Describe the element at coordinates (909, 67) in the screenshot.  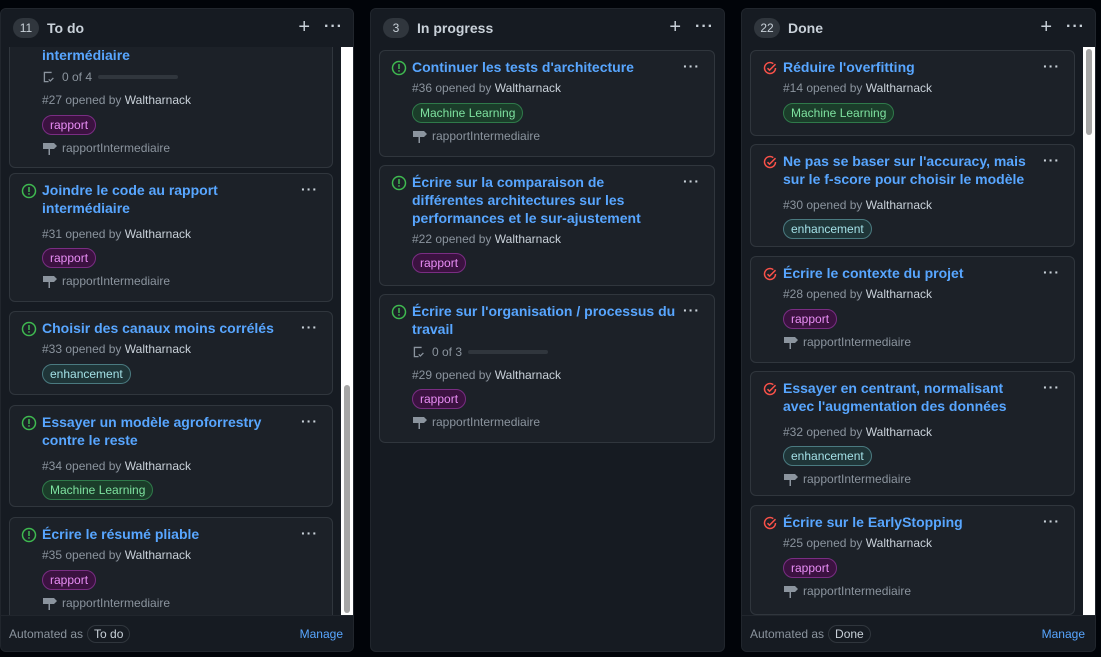
I see `issue-title: Réduire l'overfitting` at that location.